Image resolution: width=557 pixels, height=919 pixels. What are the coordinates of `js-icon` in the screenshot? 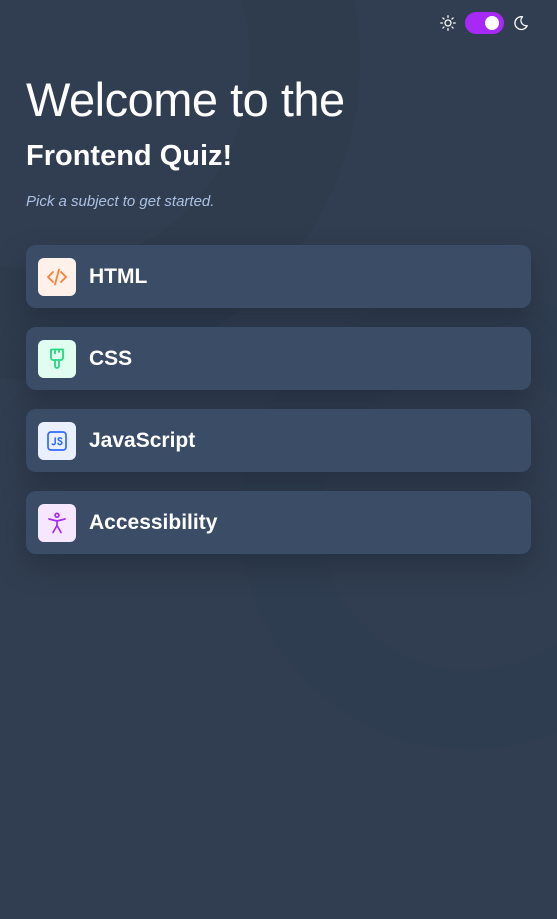 It's located at (57, 440).